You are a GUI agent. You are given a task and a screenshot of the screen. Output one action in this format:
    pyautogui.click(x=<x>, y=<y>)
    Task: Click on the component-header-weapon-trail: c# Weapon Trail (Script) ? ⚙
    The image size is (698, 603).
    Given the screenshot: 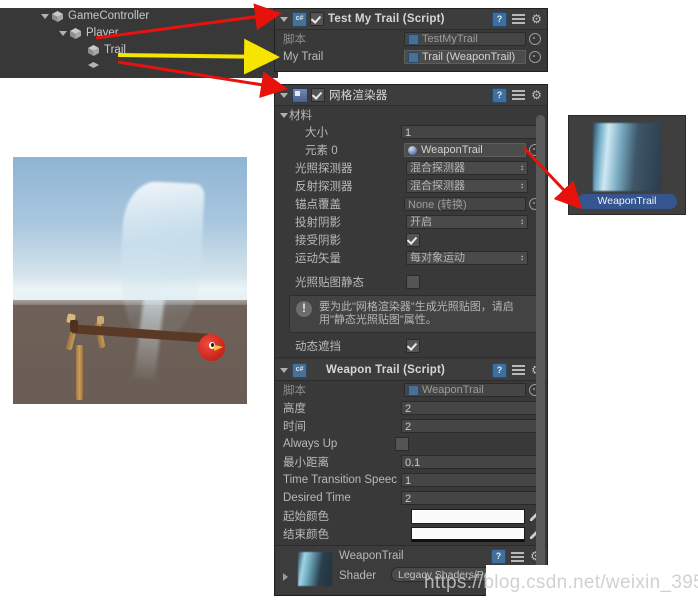 What is the action you would take?
    pyautogui.click(x=411, y=370)
    